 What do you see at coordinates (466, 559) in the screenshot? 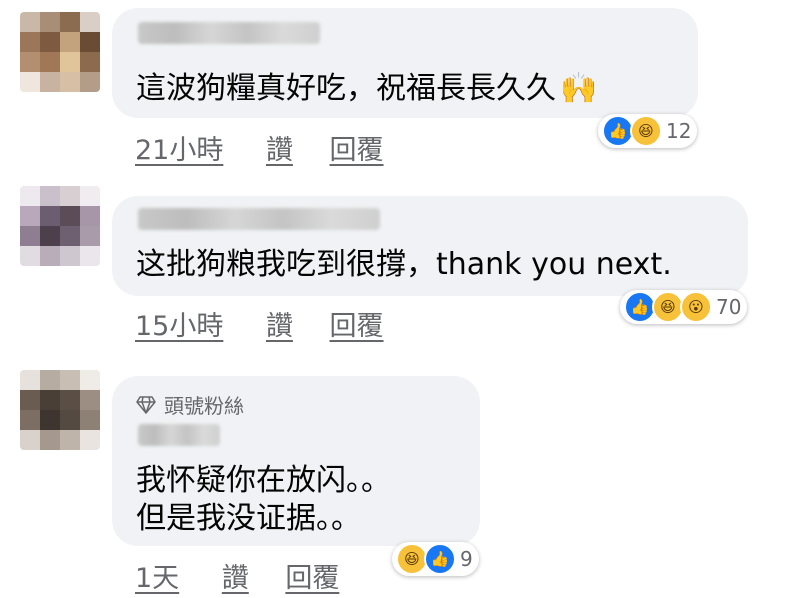
I see `reaction-count: 9` at bounding box center [466, 559].